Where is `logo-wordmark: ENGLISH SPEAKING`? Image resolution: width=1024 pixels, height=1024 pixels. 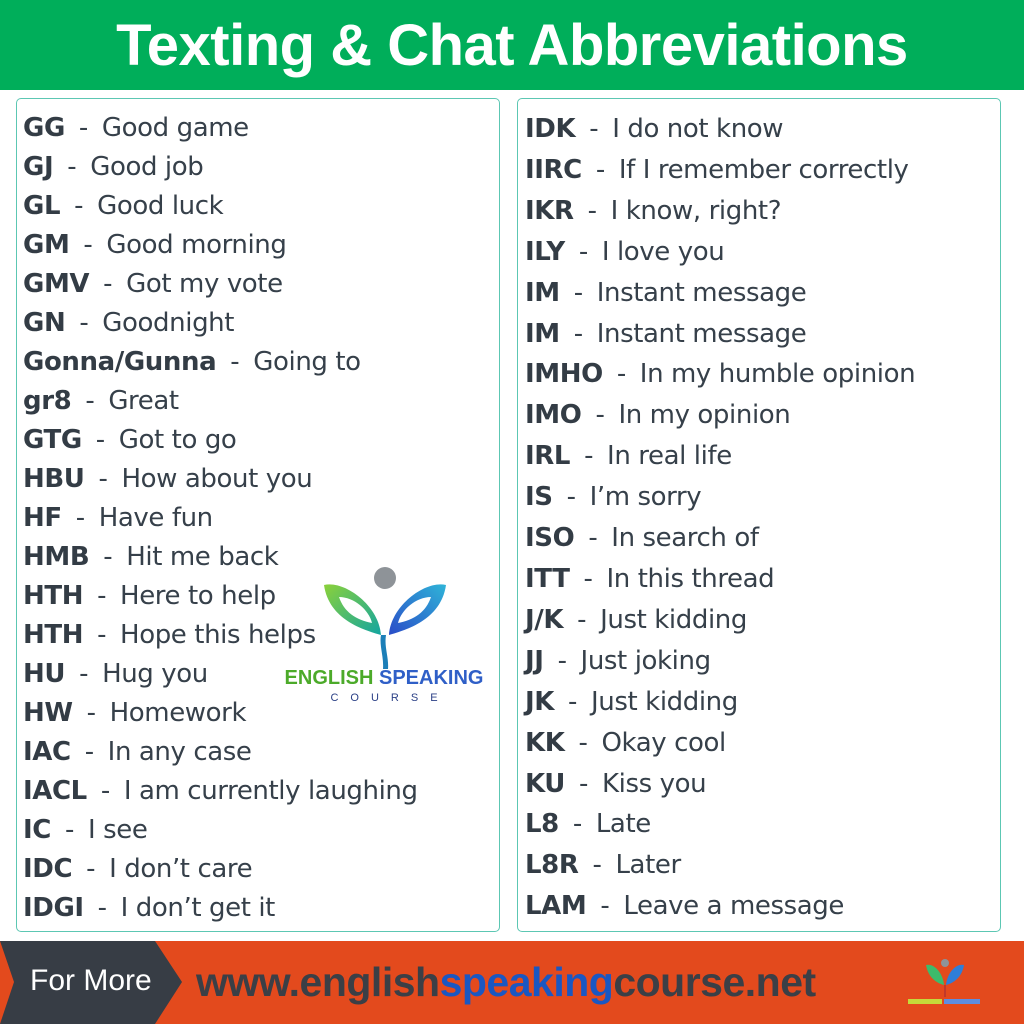
logo-wordmark: ENGLISH SPEAKING is located at coordinates (384, 678).